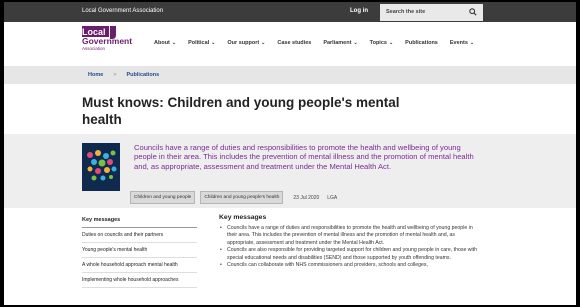 The width and height of the screenshot is (580, 307). I want to click on side-nav-item-whole-household: A whole household approach mental health, so click(139, 265).